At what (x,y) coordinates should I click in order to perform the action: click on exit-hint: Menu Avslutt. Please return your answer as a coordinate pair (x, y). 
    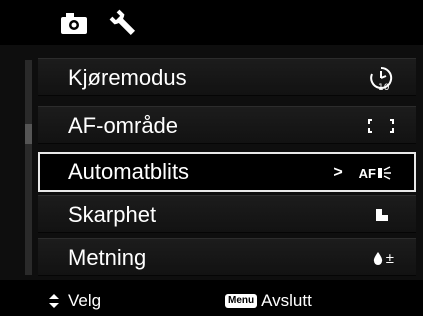
    Looking at the image, I should click on (268, 301).